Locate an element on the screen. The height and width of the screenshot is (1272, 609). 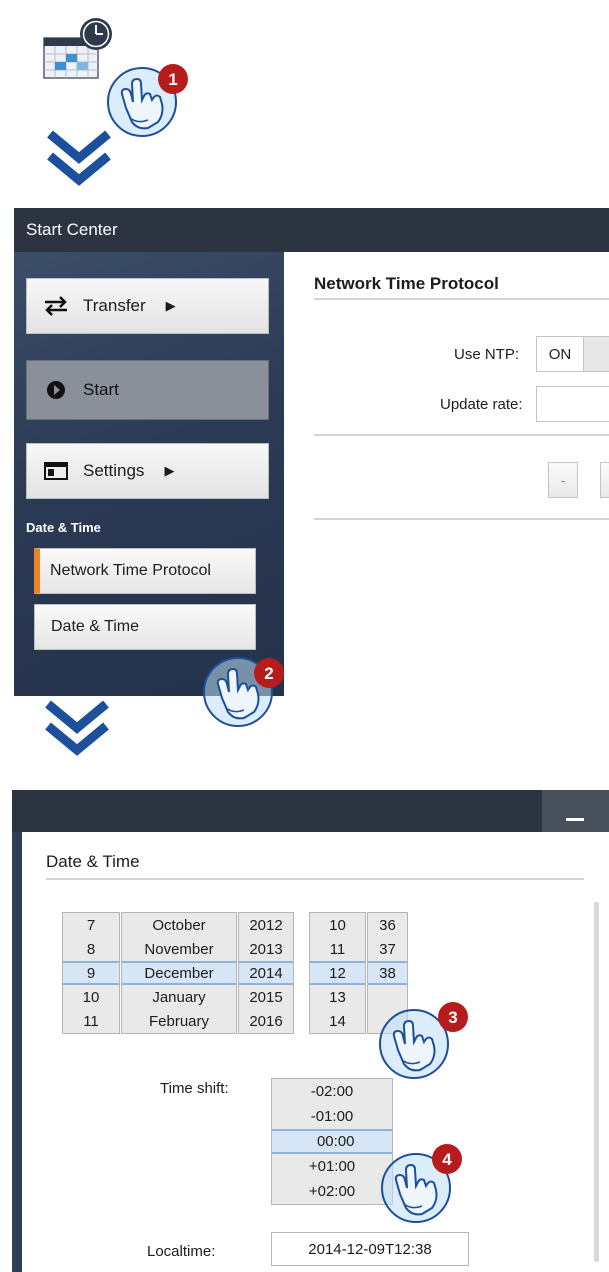
minimize-button is located at coordinates (575, 811).